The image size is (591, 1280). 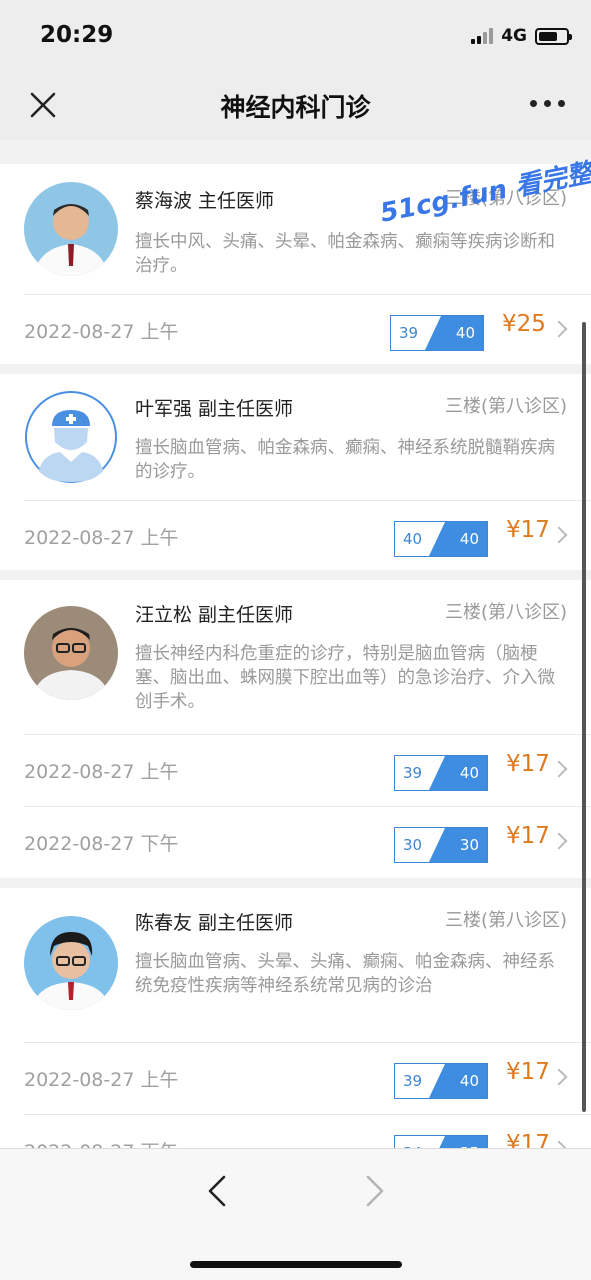 I want to click on nav-bar: 神经内科门诊, so click(x=295, y=105).